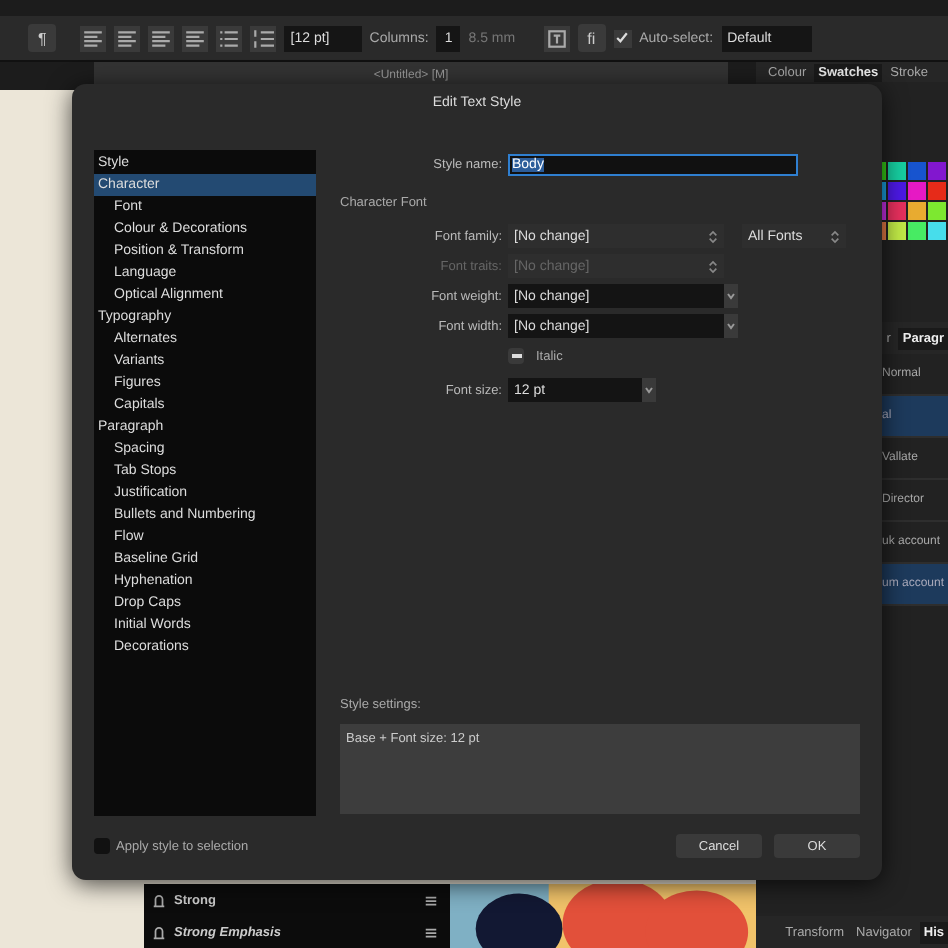 This screenshot has width=948, height=948. I want to click on list-icon, so click(229, 38).